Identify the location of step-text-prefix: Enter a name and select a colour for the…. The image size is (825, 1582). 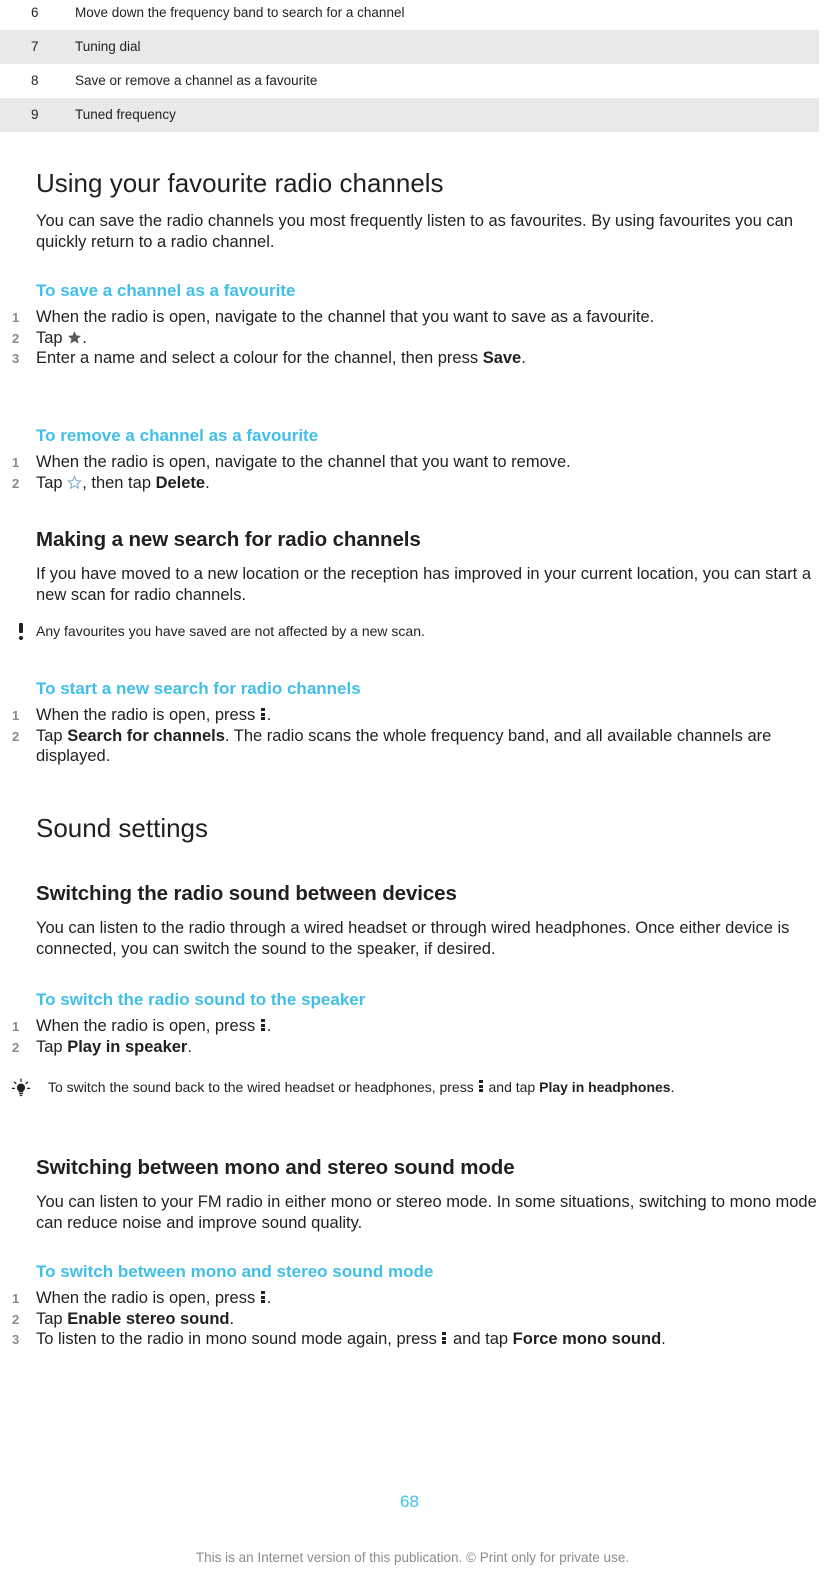
(259, 358).